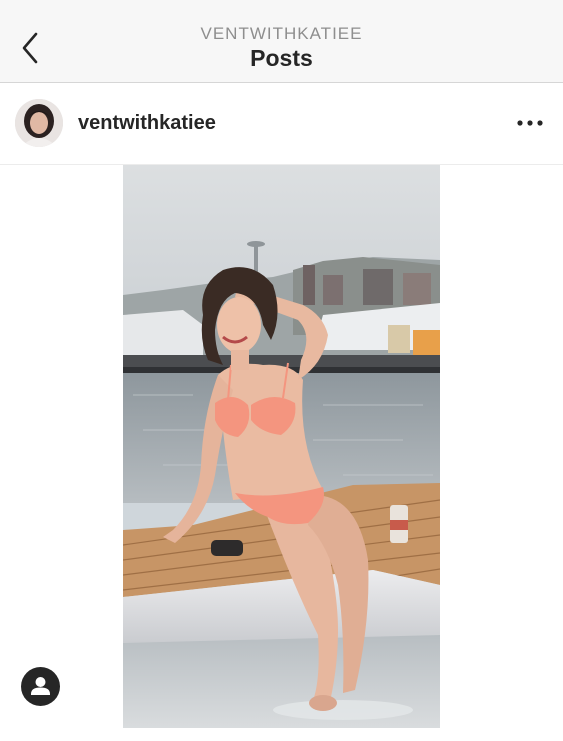 The width and height of the screenshot is (563, 741). I want to click on nav-bar: VENTWITHKATIEE Posts, so click(281, 41).